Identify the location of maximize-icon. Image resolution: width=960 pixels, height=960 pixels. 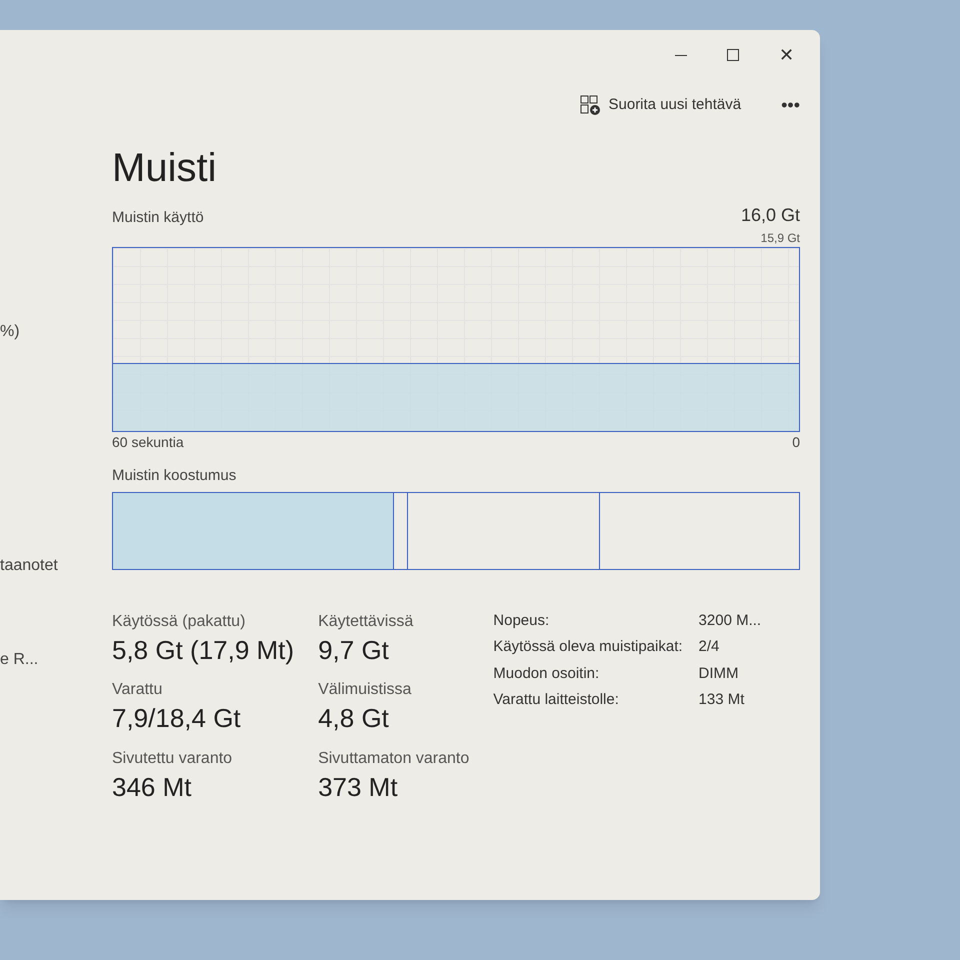
(733, 55).